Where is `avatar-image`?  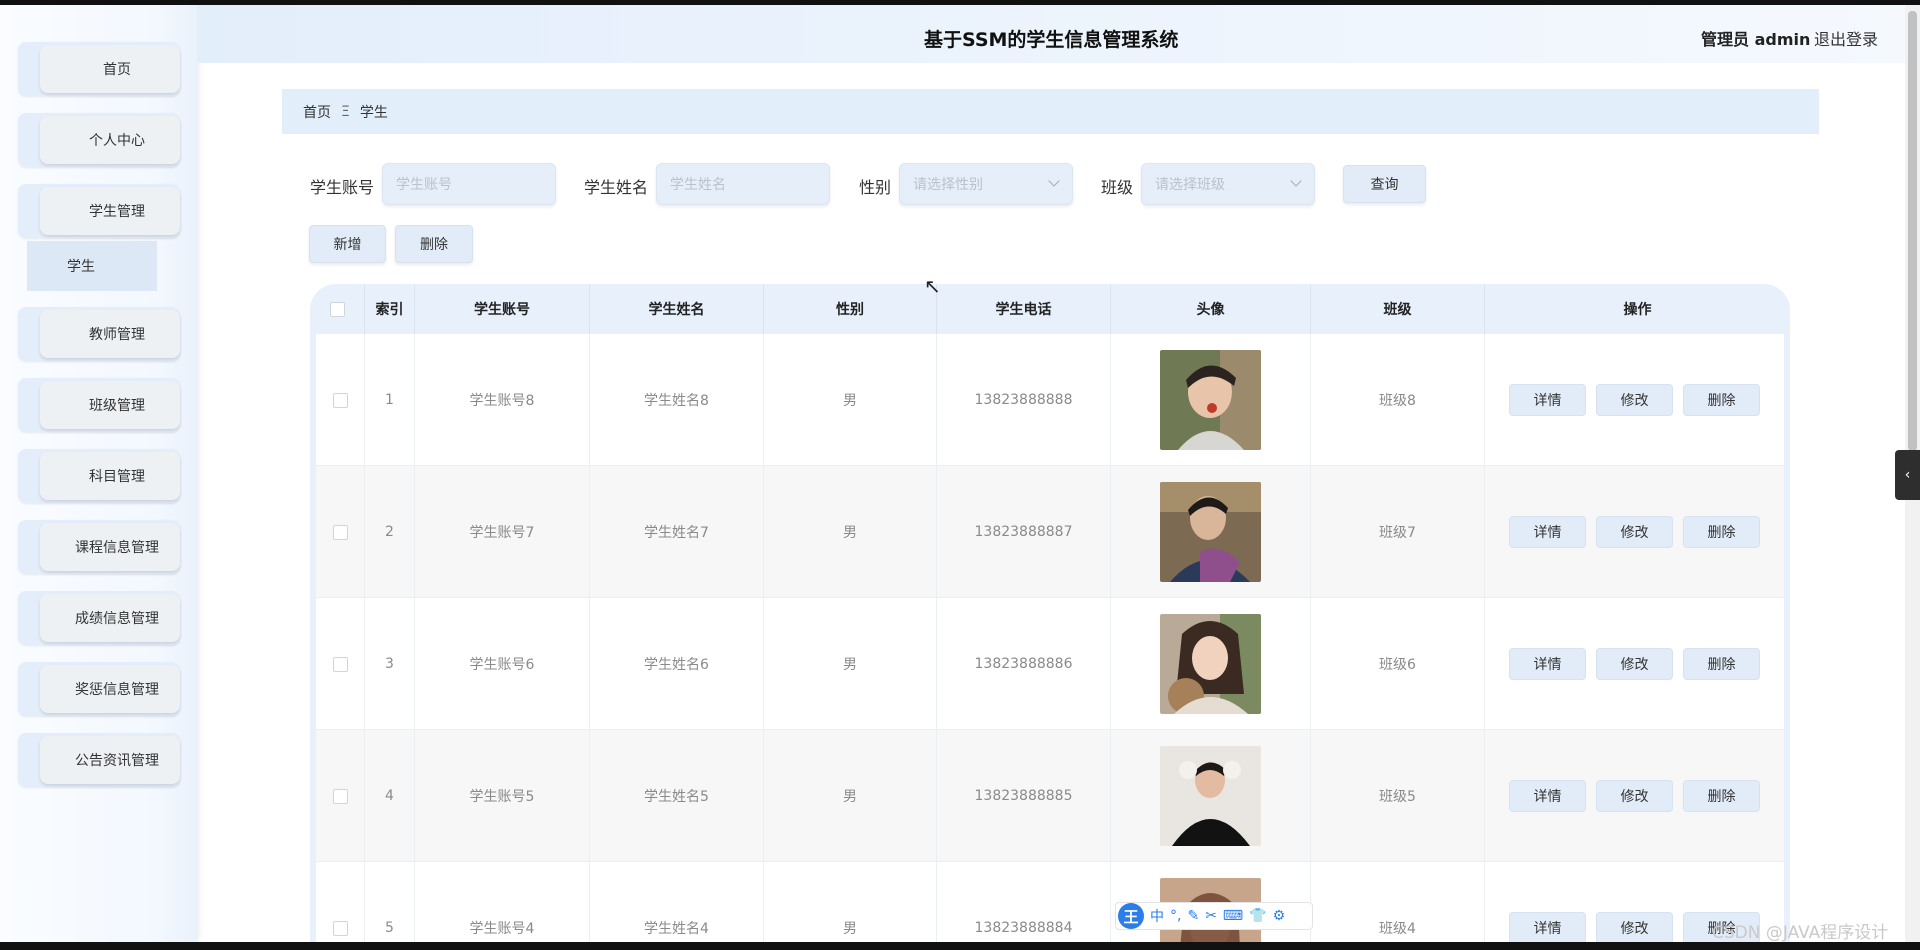 avatar-image is located at coordinates (1210, 532).